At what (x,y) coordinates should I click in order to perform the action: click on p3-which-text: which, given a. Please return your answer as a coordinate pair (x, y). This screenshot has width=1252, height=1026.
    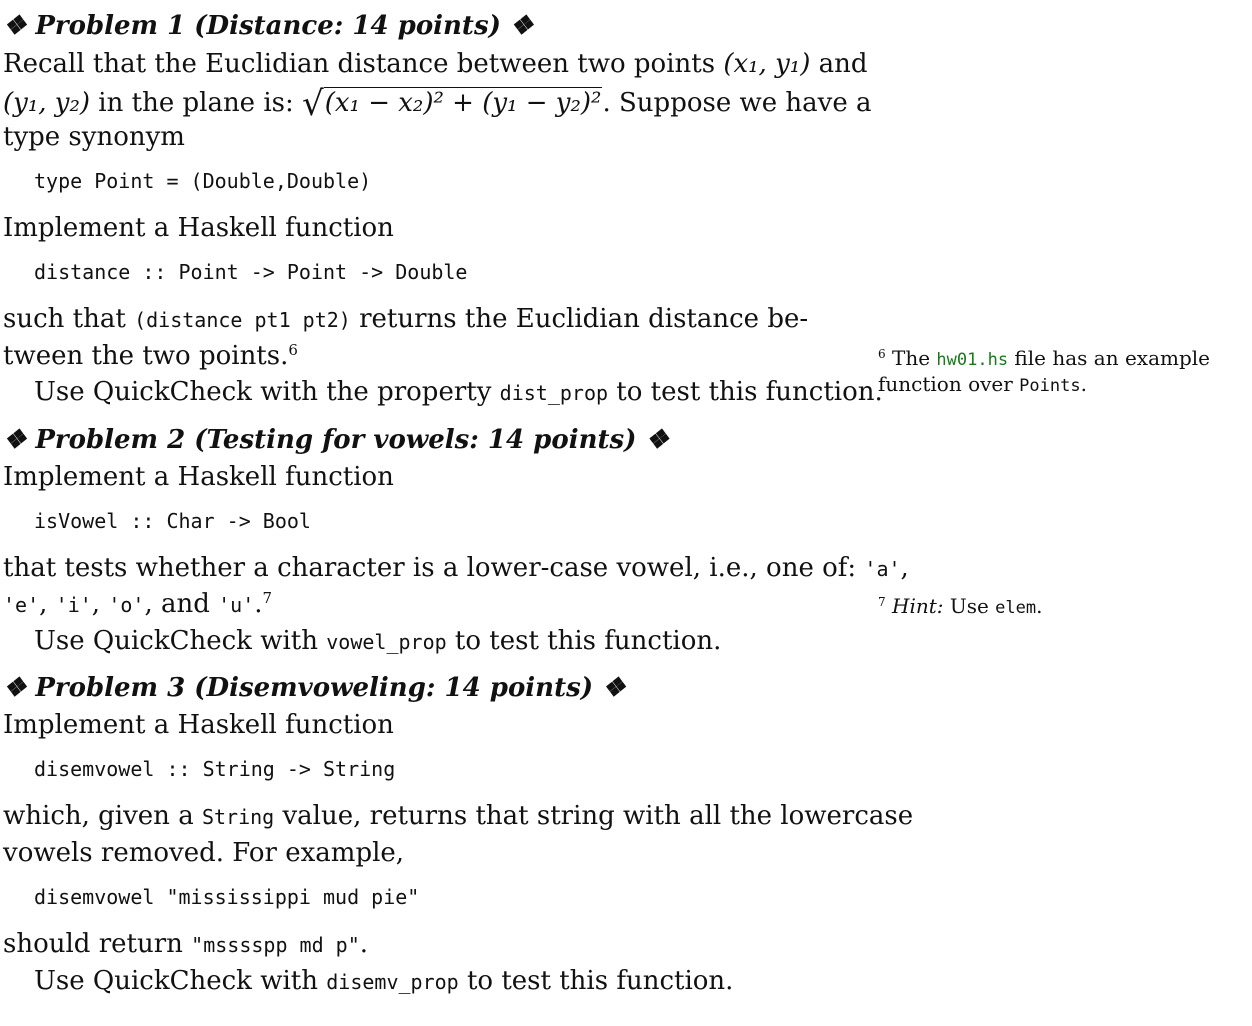
    Looking at the image, I should click on (102, 816).